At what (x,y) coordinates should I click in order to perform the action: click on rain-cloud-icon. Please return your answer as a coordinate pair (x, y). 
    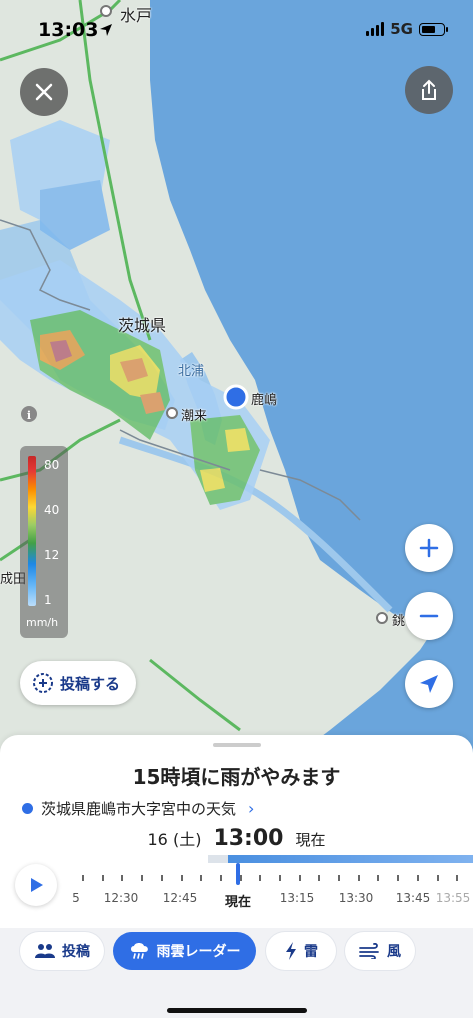
    Looking at the image, I should click on (139, 951).